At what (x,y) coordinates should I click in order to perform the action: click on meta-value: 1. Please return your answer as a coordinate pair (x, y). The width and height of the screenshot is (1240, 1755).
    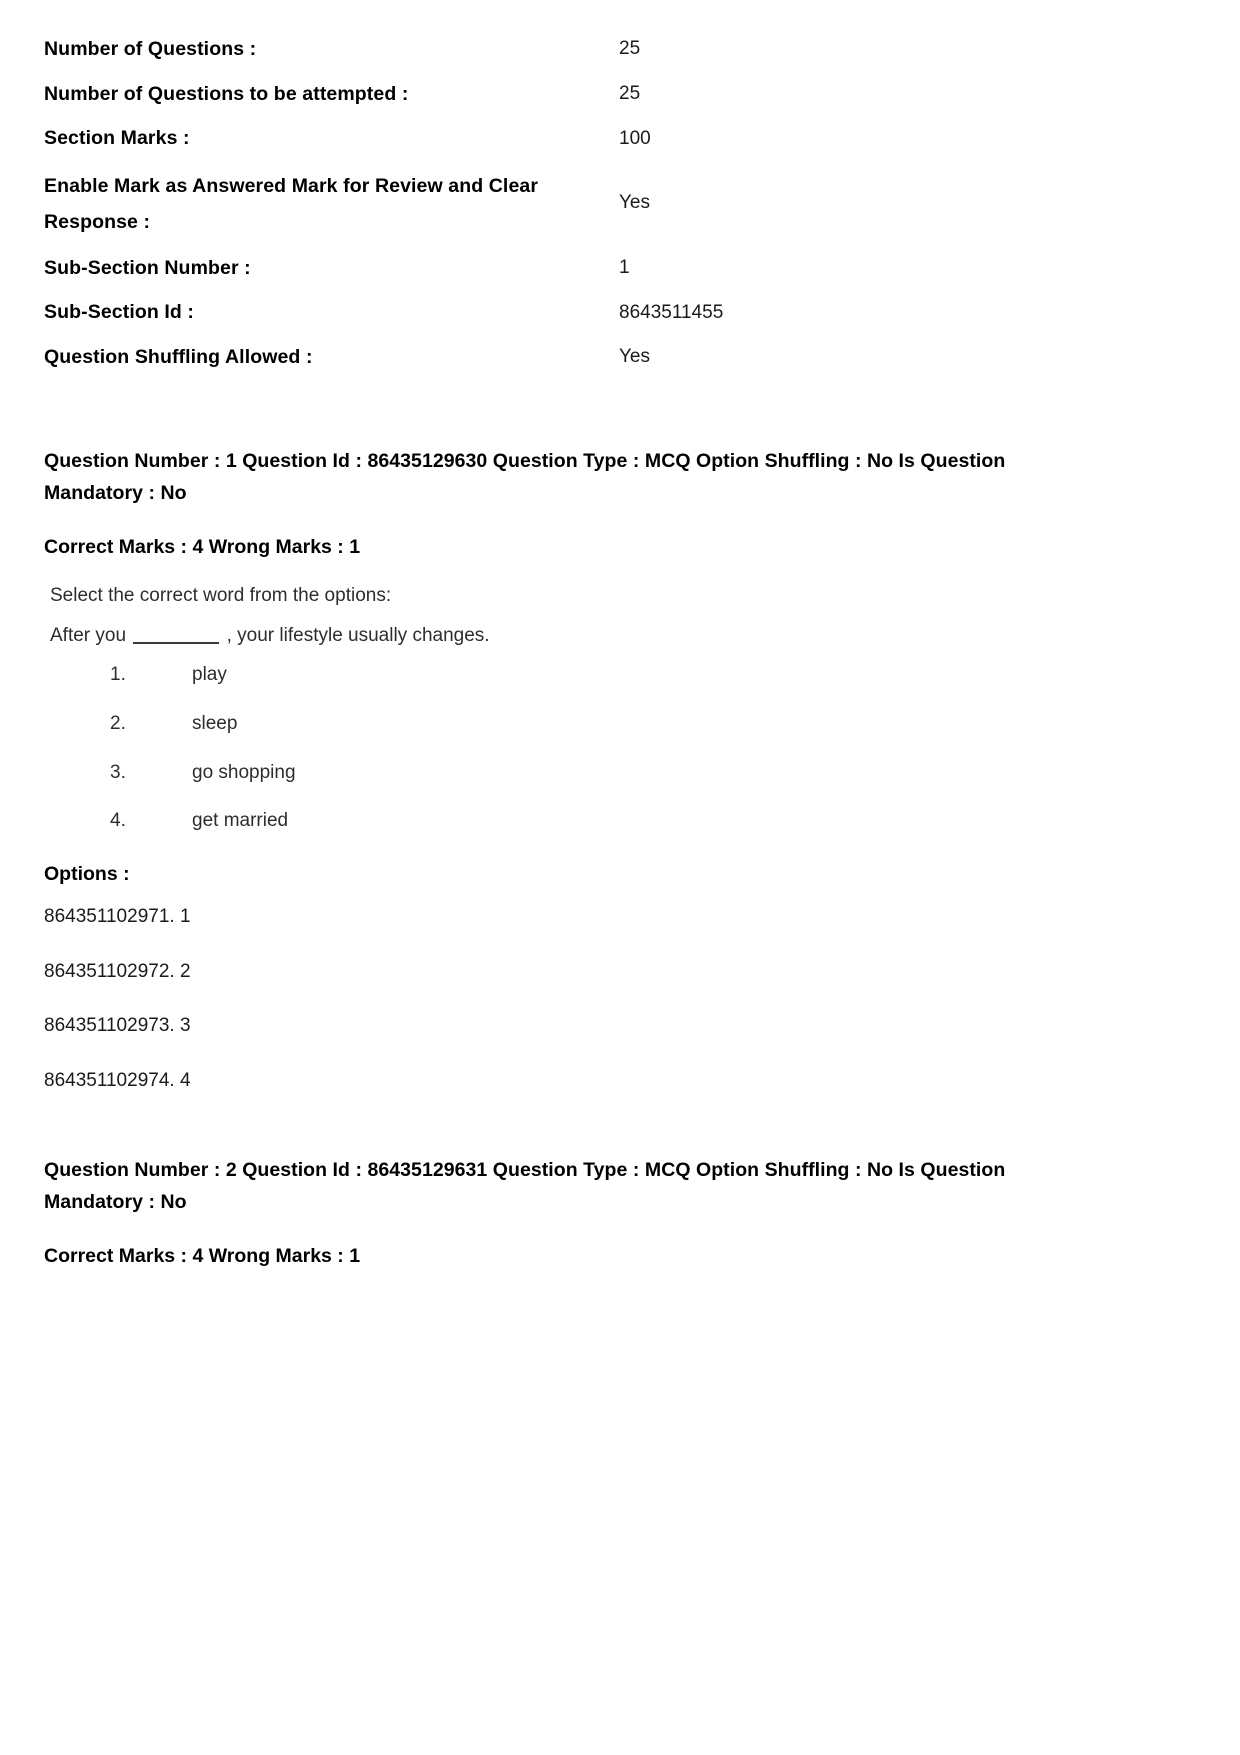
    Looking at the image, I should click on (624, 268).